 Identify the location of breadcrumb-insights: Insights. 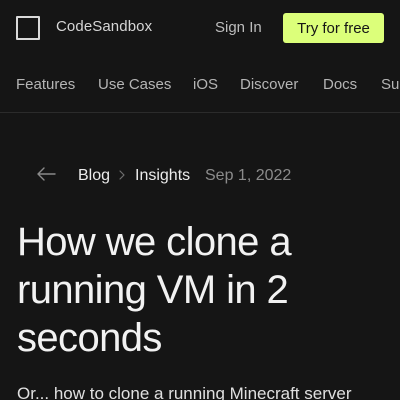
(162, 176).